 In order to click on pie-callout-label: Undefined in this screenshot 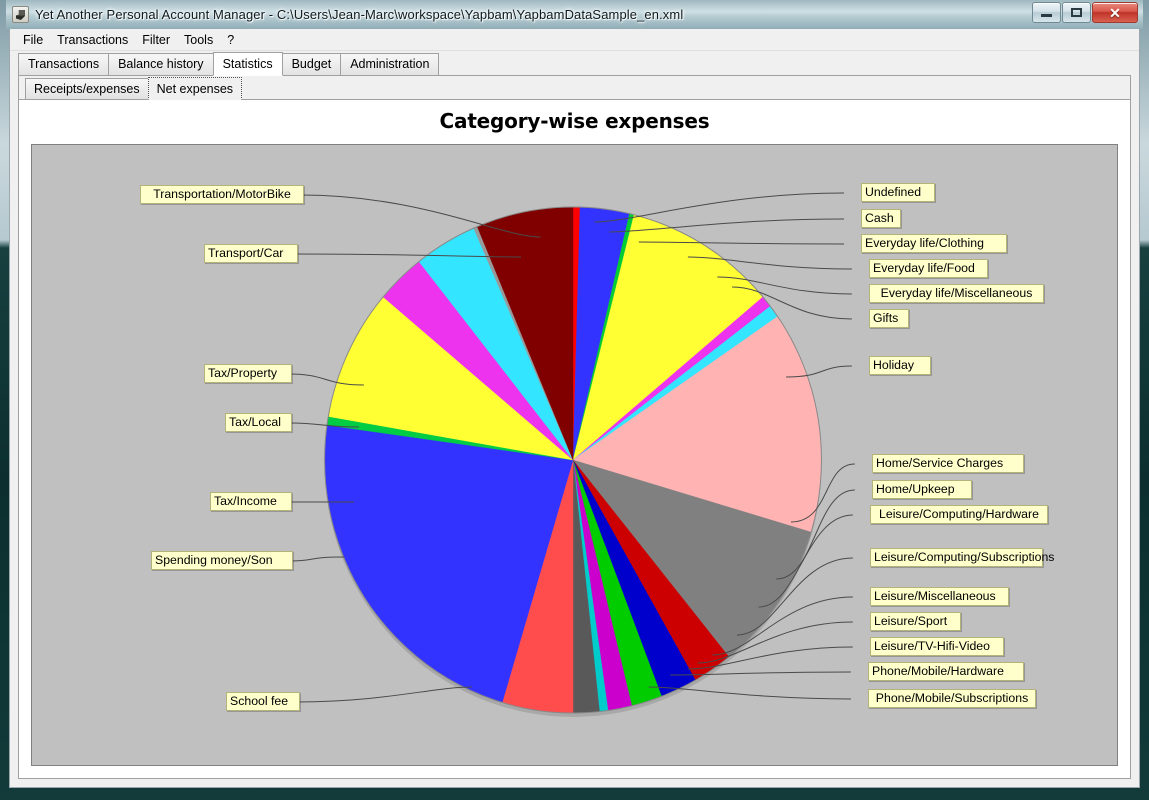, I will do `click(898, 192)`.